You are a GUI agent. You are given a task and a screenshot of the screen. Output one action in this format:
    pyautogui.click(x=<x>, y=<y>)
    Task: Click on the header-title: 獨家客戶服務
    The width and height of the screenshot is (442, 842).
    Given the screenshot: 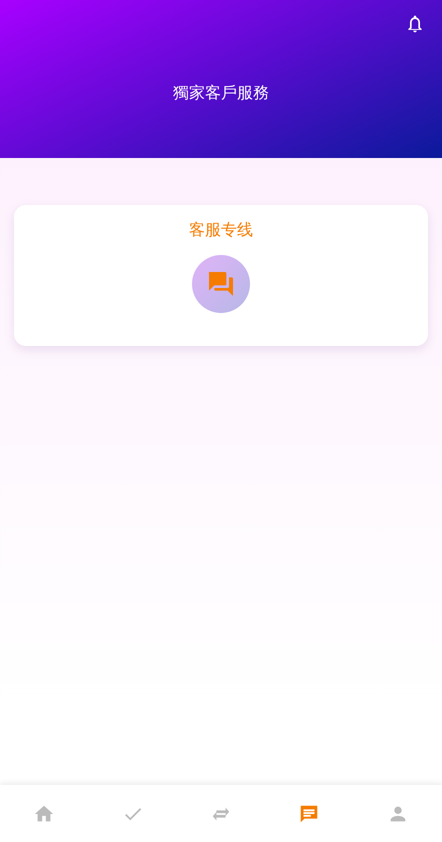 What is the action you would take?
    pyautogui.click(x=221, y=93)
    